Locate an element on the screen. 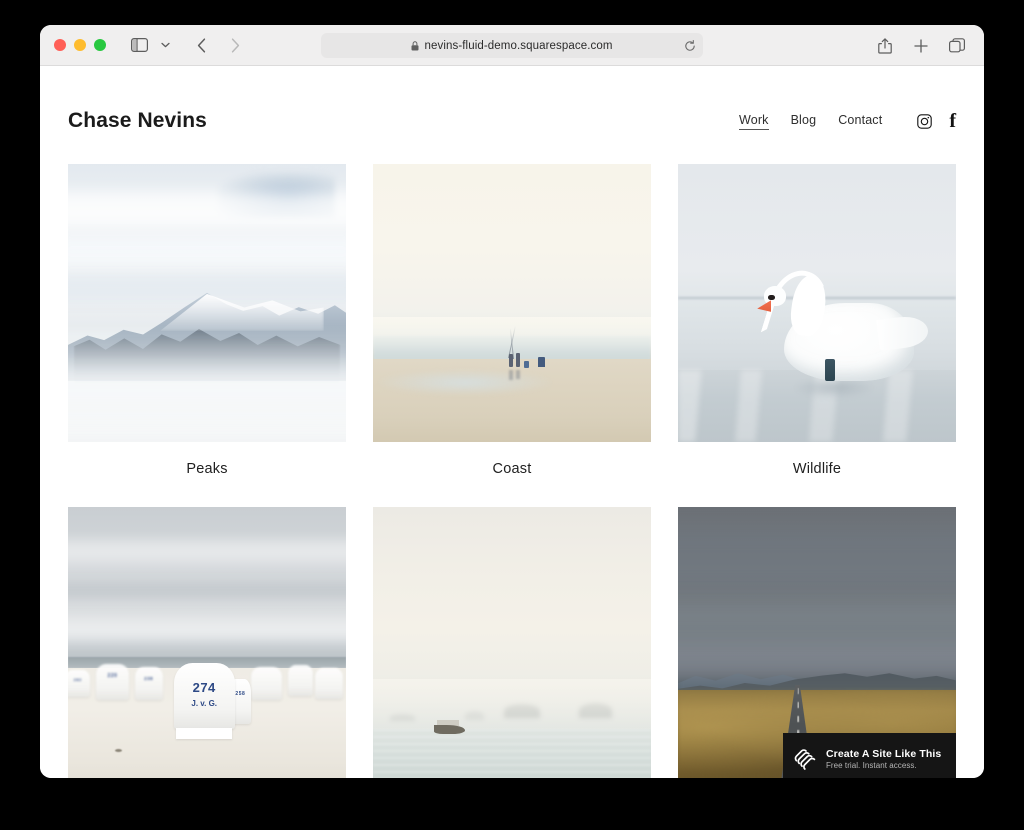  gallery-thumbnail-sea is located at coordinates (512, 642).